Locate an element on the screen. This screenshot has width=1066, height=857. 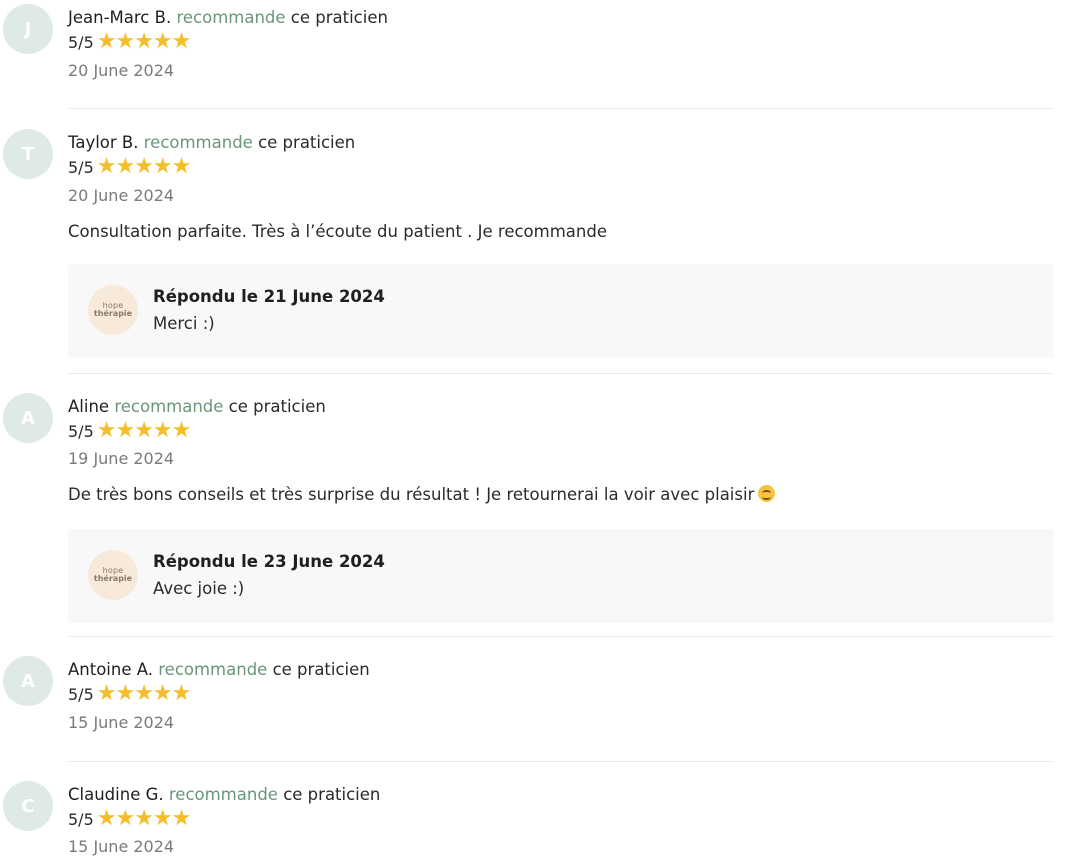
reply-text: Avec joie :) is located at coordinates (199, 588).